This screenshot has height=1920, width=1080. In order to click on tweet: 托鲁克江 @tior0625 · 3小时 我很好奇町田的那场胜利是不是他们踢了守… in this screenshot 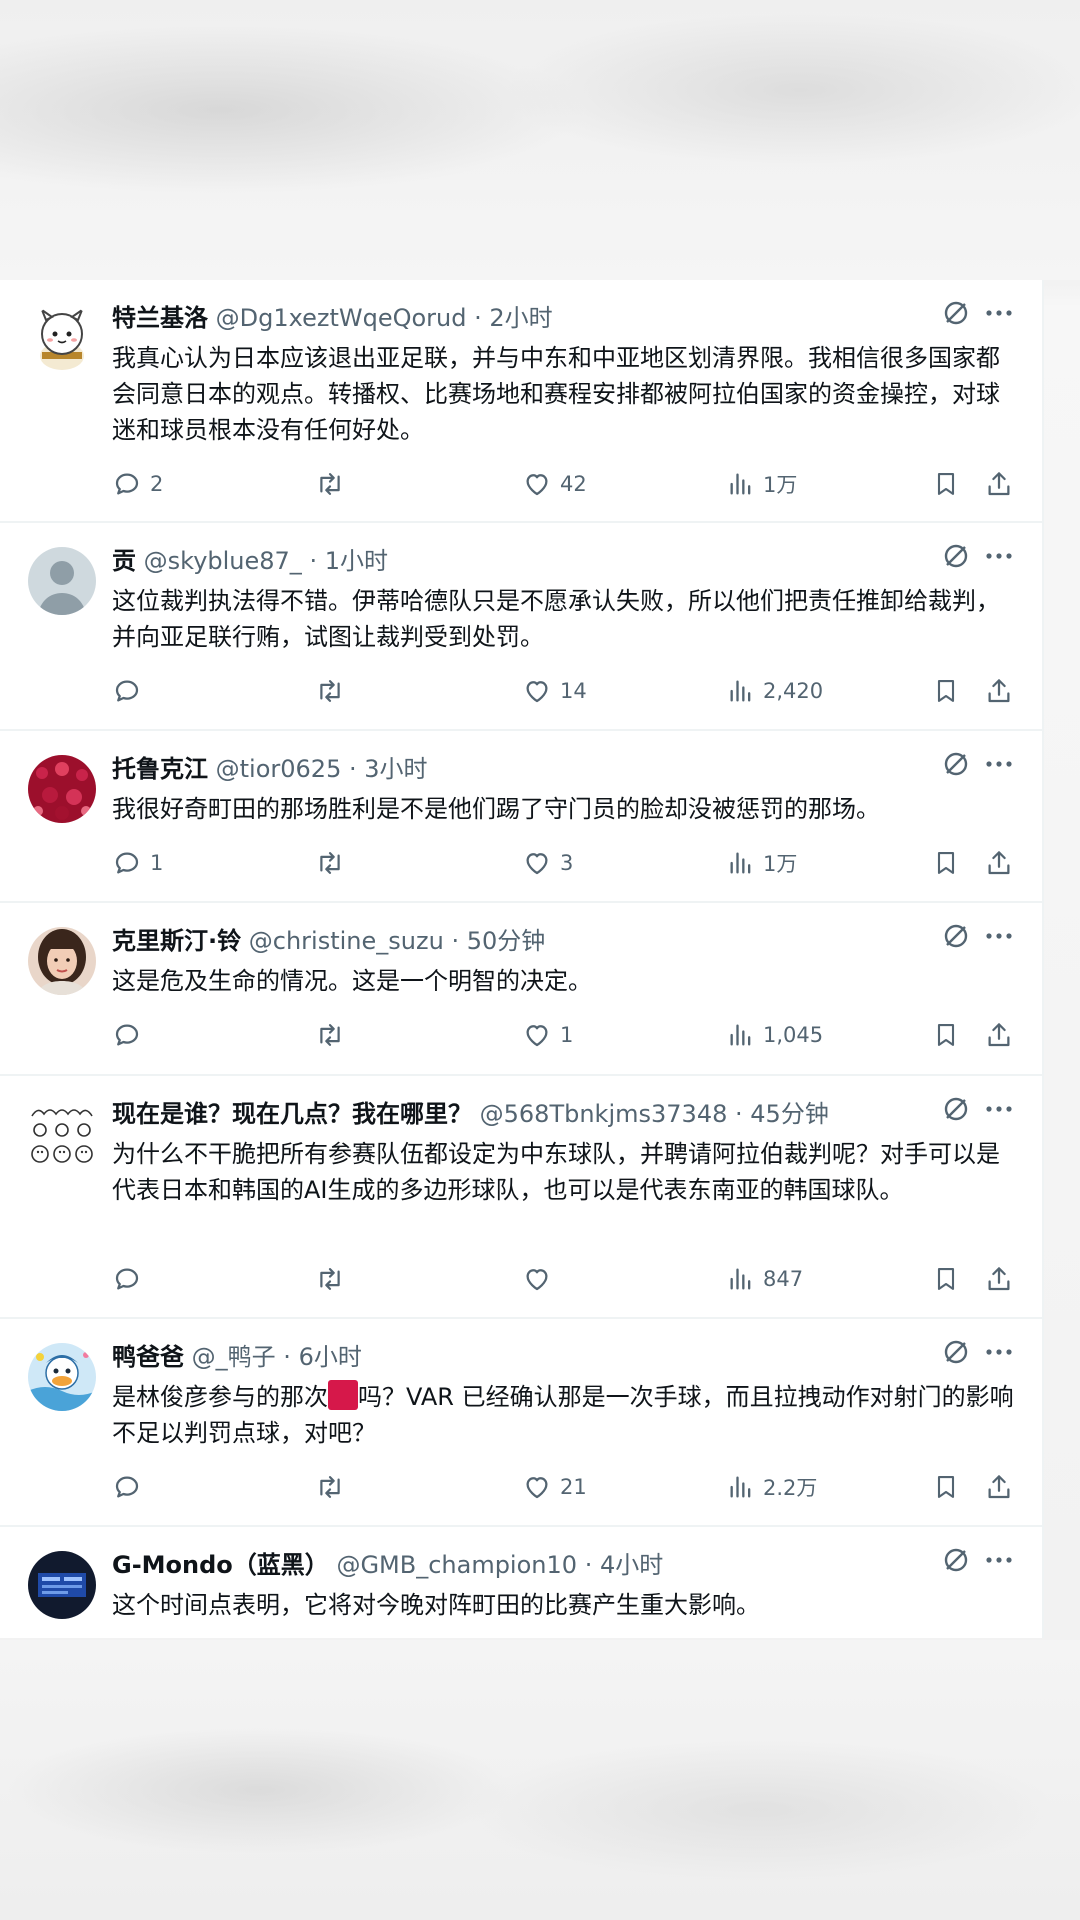, I will do `click(521, 817)`.